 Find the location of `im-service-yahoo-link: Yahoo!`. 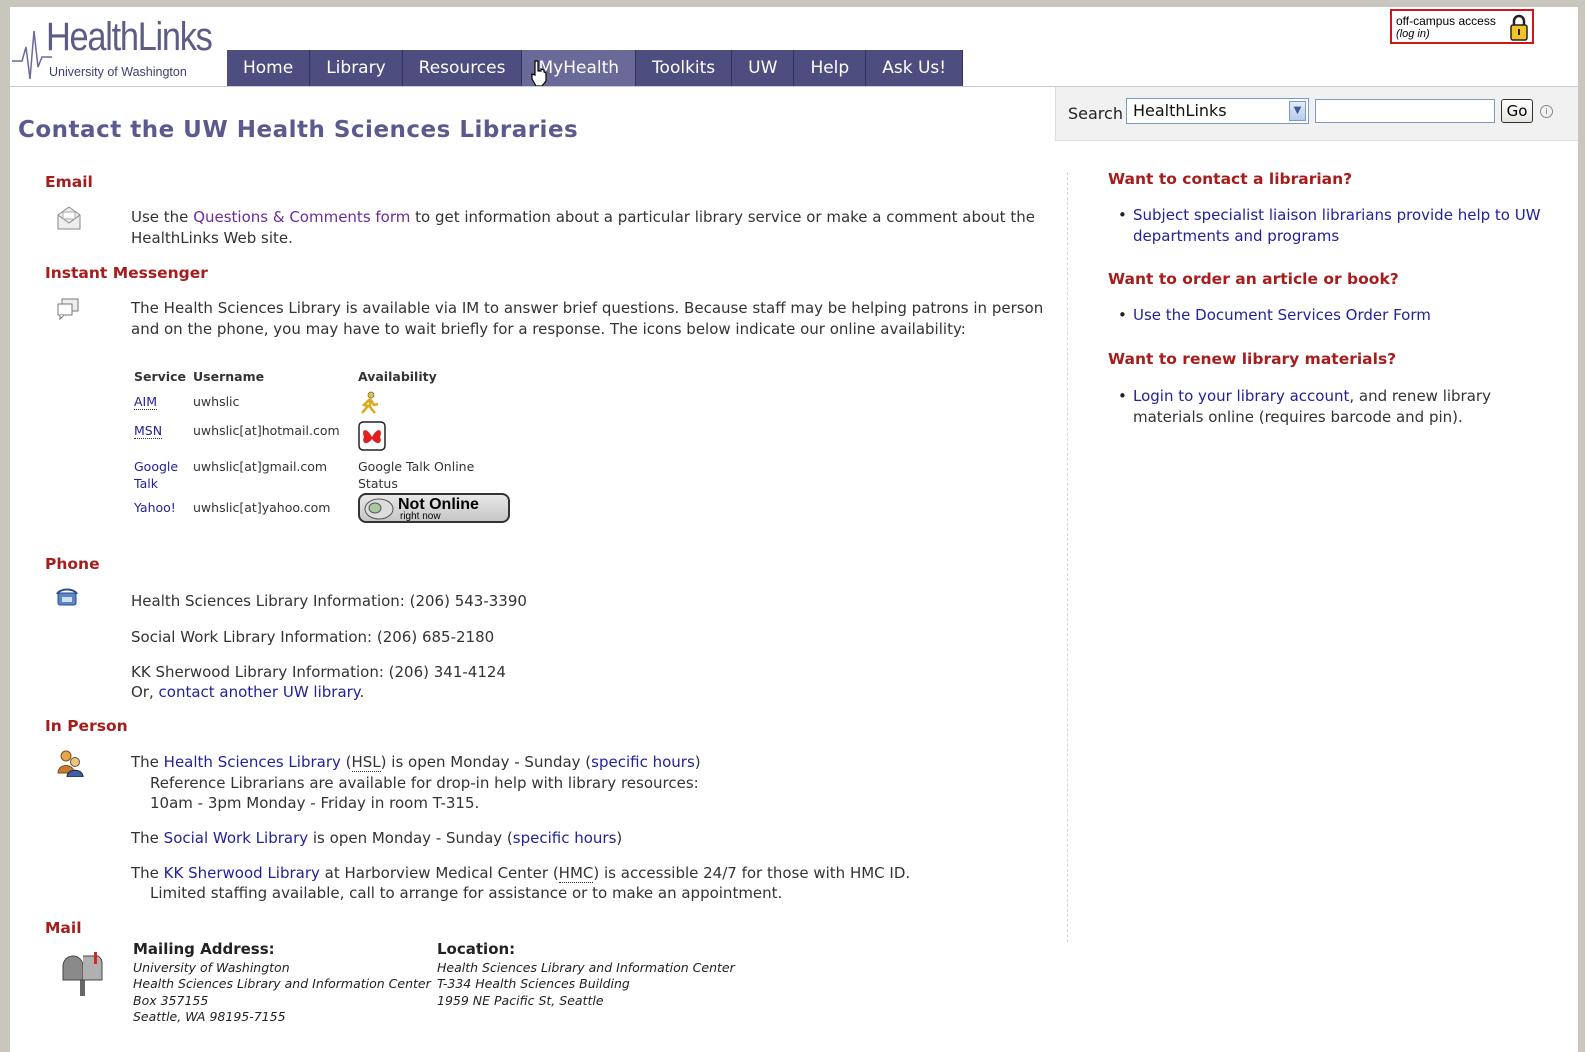

im-service-yahoo-link: Yahoo! is located at coordinates (155, 507).